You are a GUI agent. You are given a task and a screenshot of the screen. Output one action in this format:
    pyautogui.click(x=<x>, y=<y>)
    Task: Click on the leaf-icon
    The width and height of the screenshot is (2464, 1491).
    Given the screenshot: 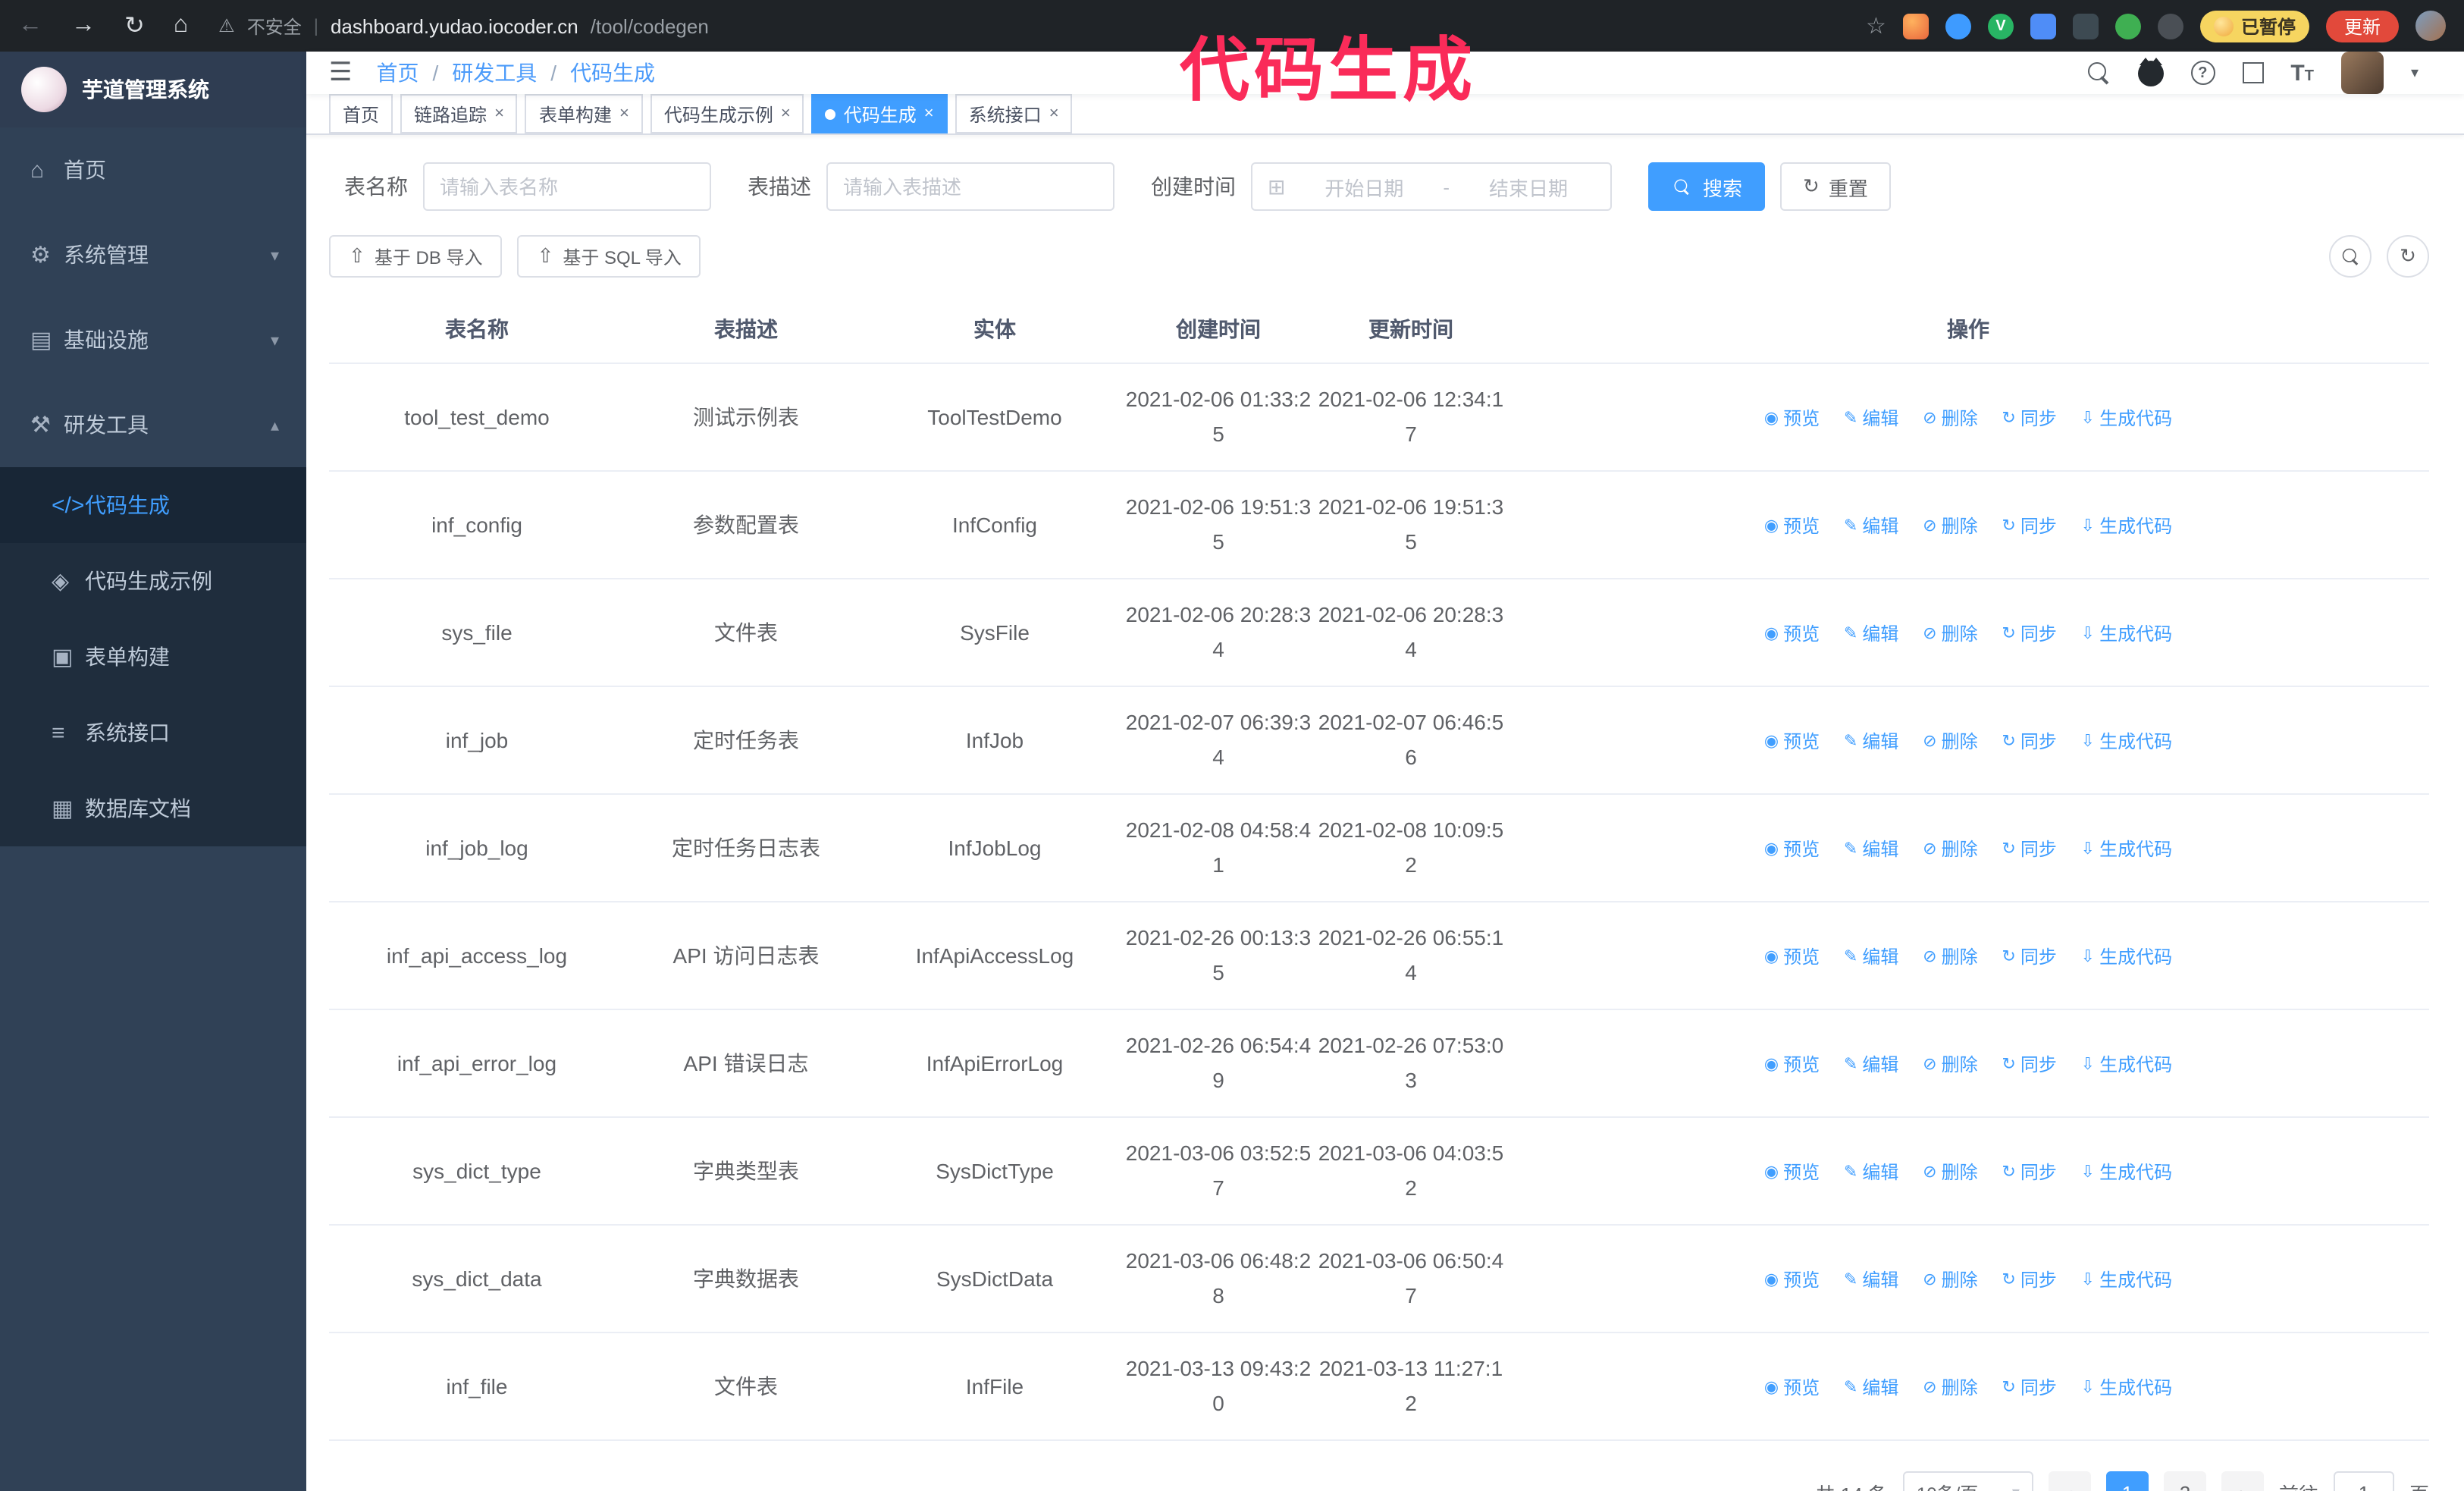 What is the action you would take?
    pyautogui.click(x=2127, y=26)
    